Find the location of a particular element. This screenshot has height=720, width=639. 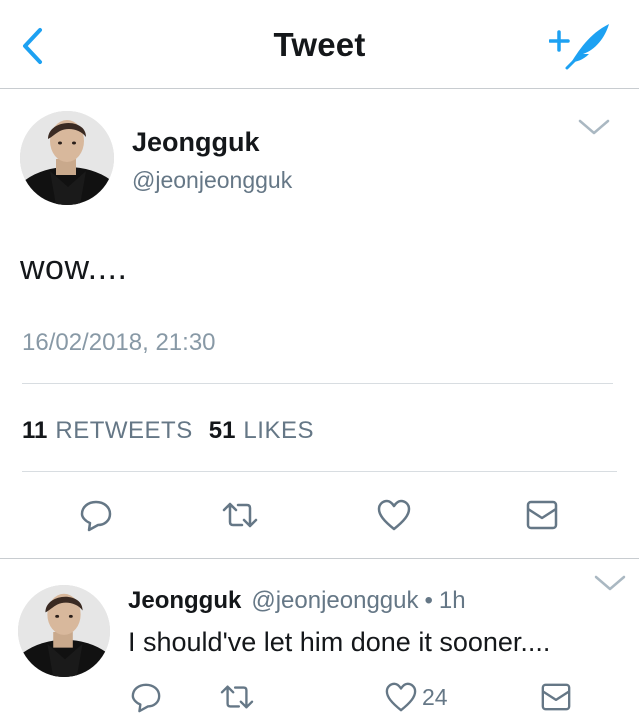

reply-header: Jeongguk @jeonjeongguk • 1h is located at coordinates (297, 601).